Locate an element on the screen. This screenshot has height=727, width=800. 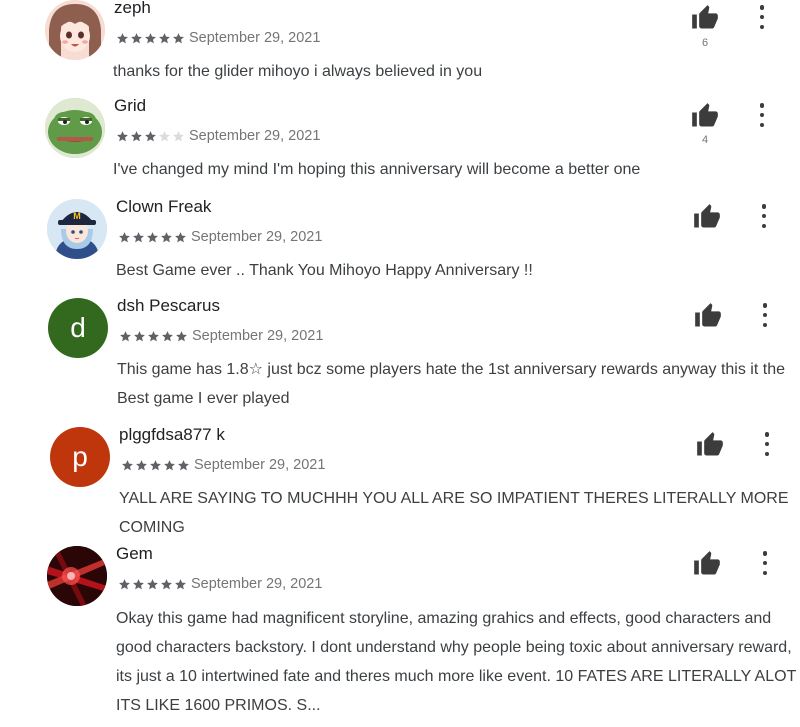
helpful-count: 4 is located at coordinates (705, 140).